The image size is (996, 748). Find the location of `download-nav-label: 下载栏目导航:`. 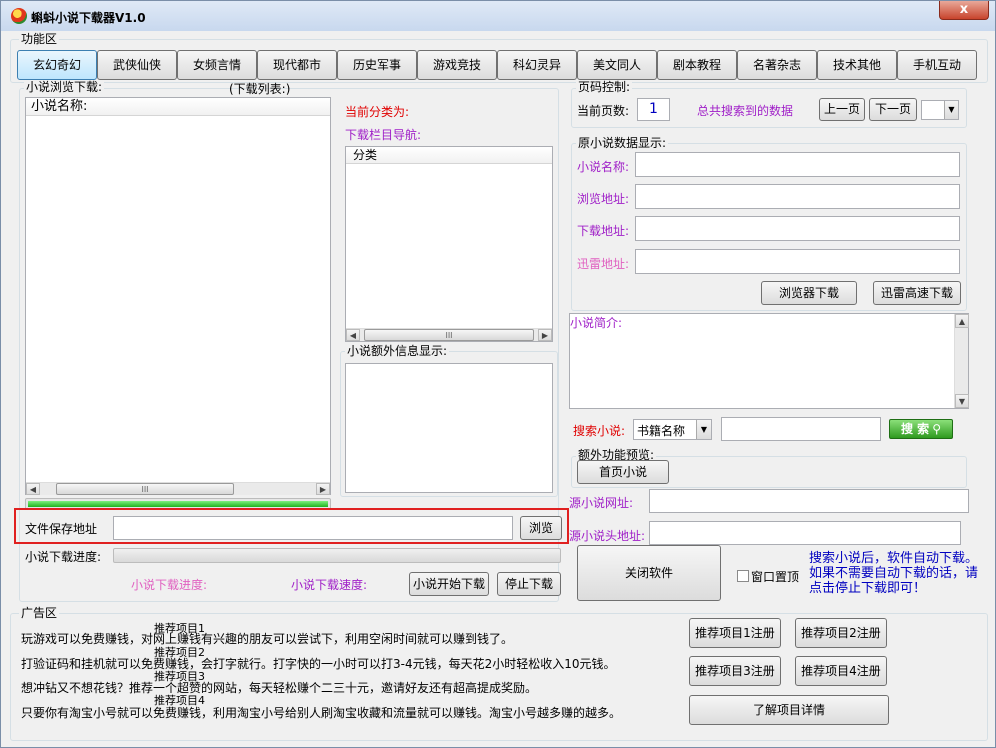

download-nav-label: 下载栏目导航: is located at coordinates (383, 135).